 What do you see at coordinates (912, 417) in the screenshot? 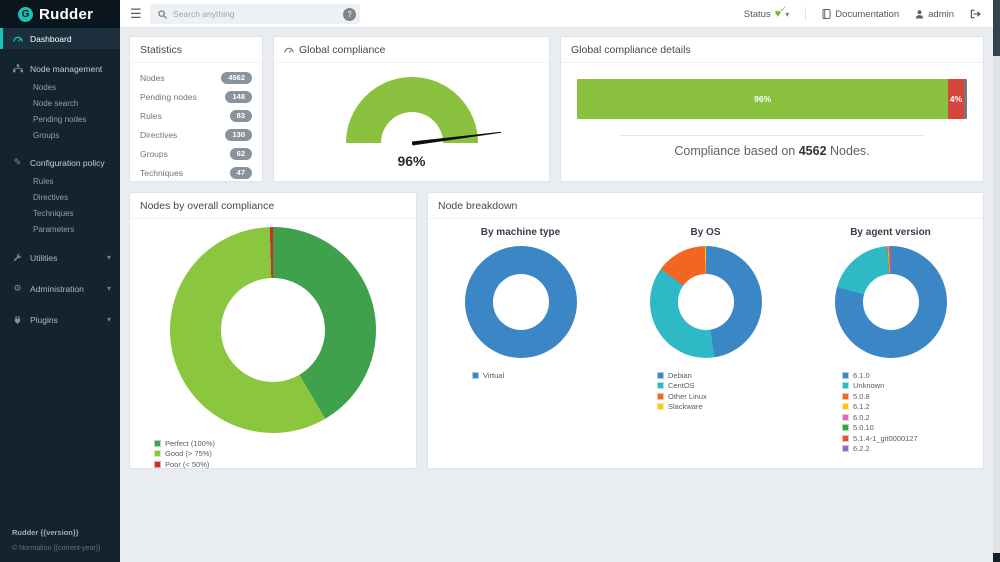
I see `legend-item: 6.0.2` at bounding box center [912, 417].